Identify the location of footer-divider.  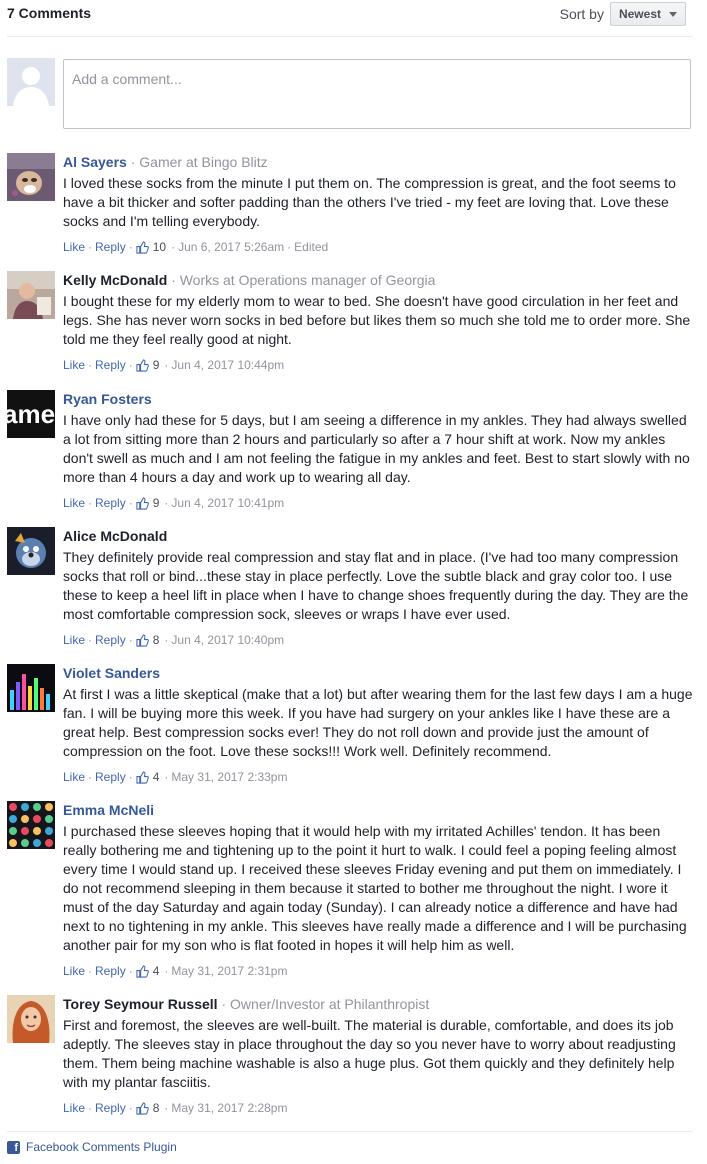
(350, 1131).